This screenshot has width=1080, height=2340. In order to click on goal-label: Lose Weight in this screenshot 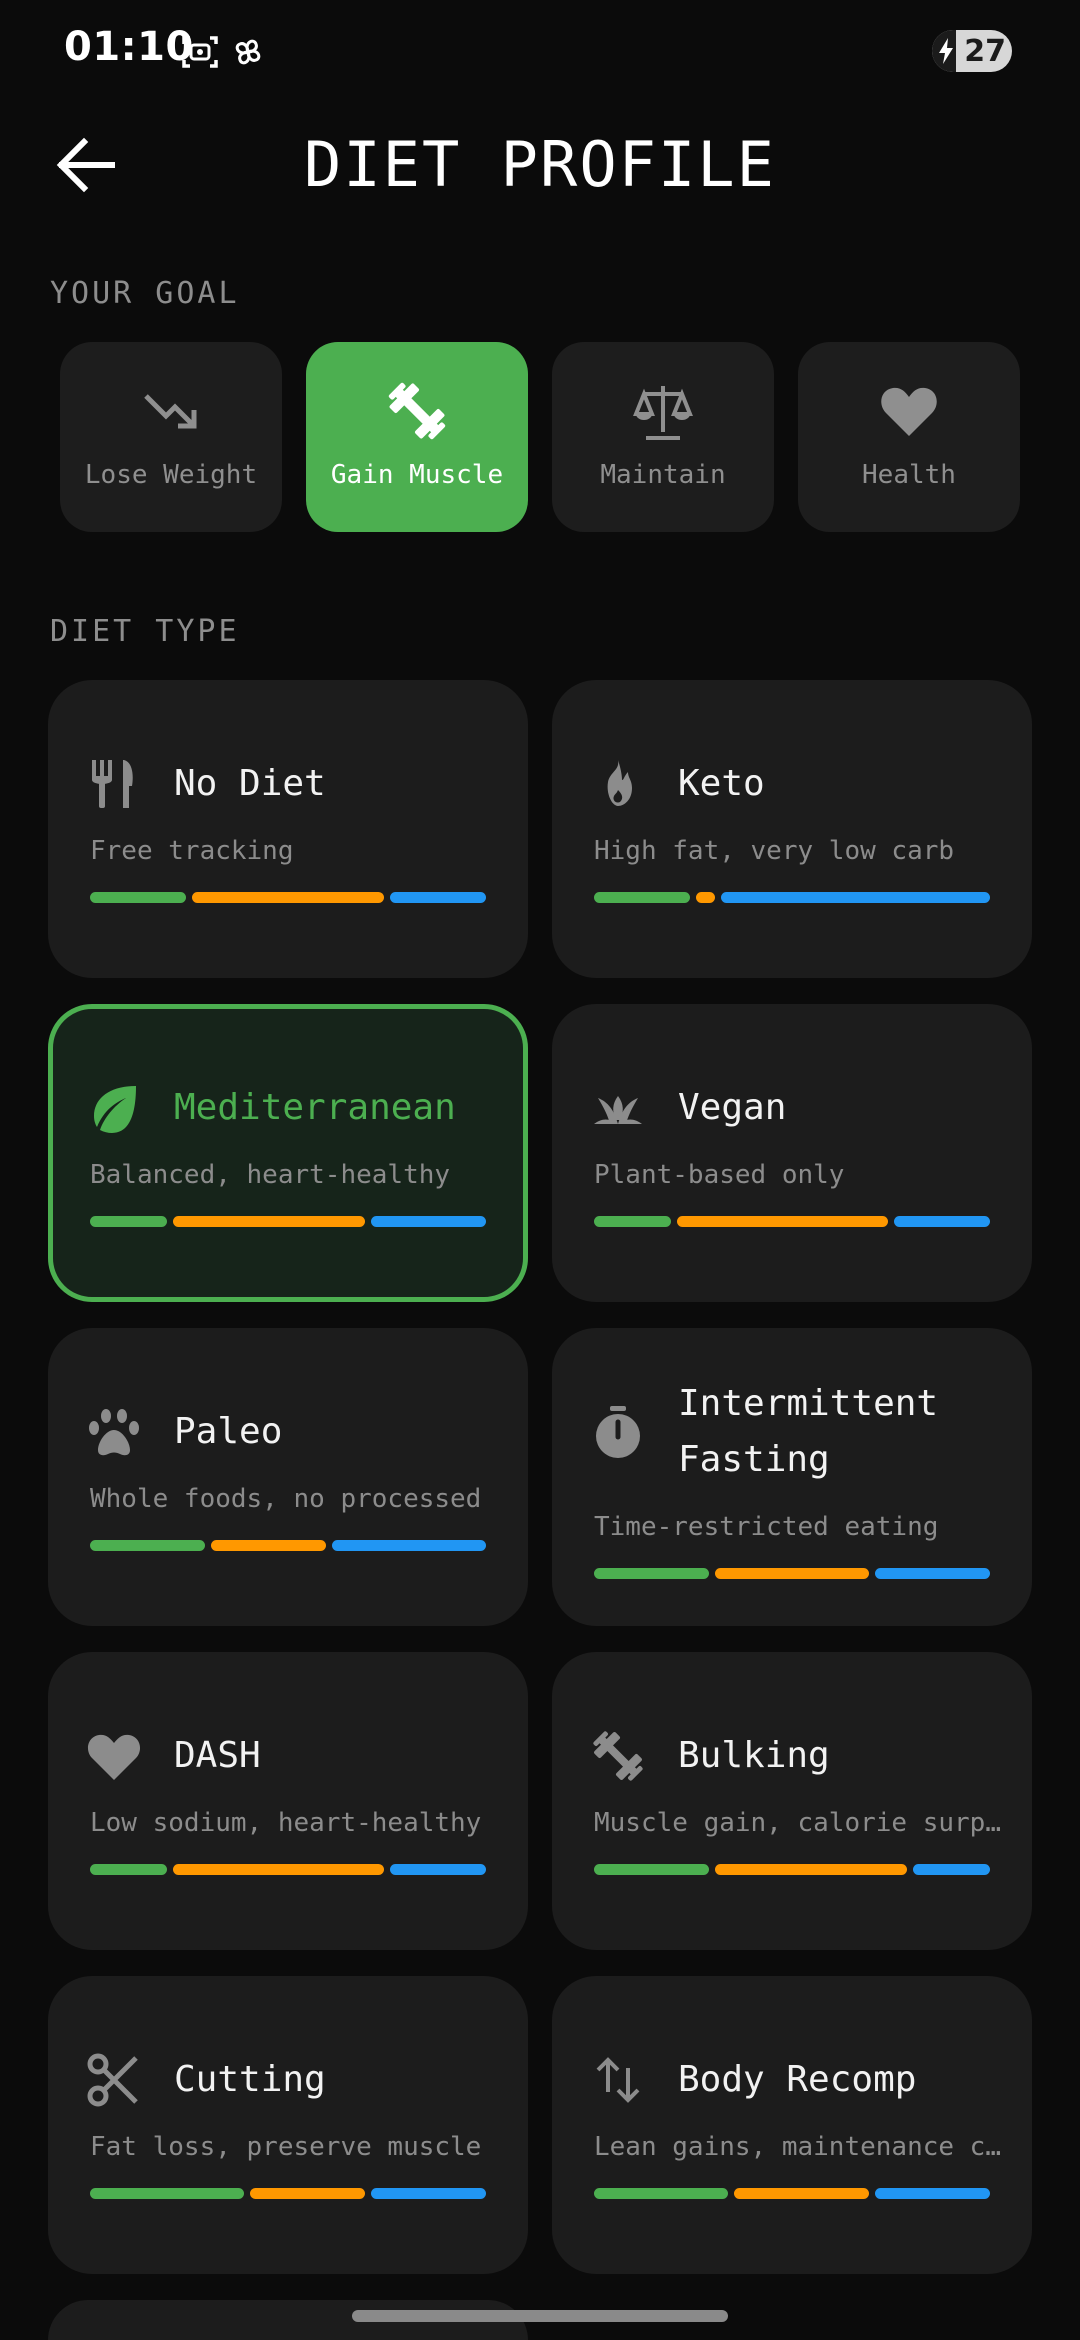, I will do `click(171, 475)`.